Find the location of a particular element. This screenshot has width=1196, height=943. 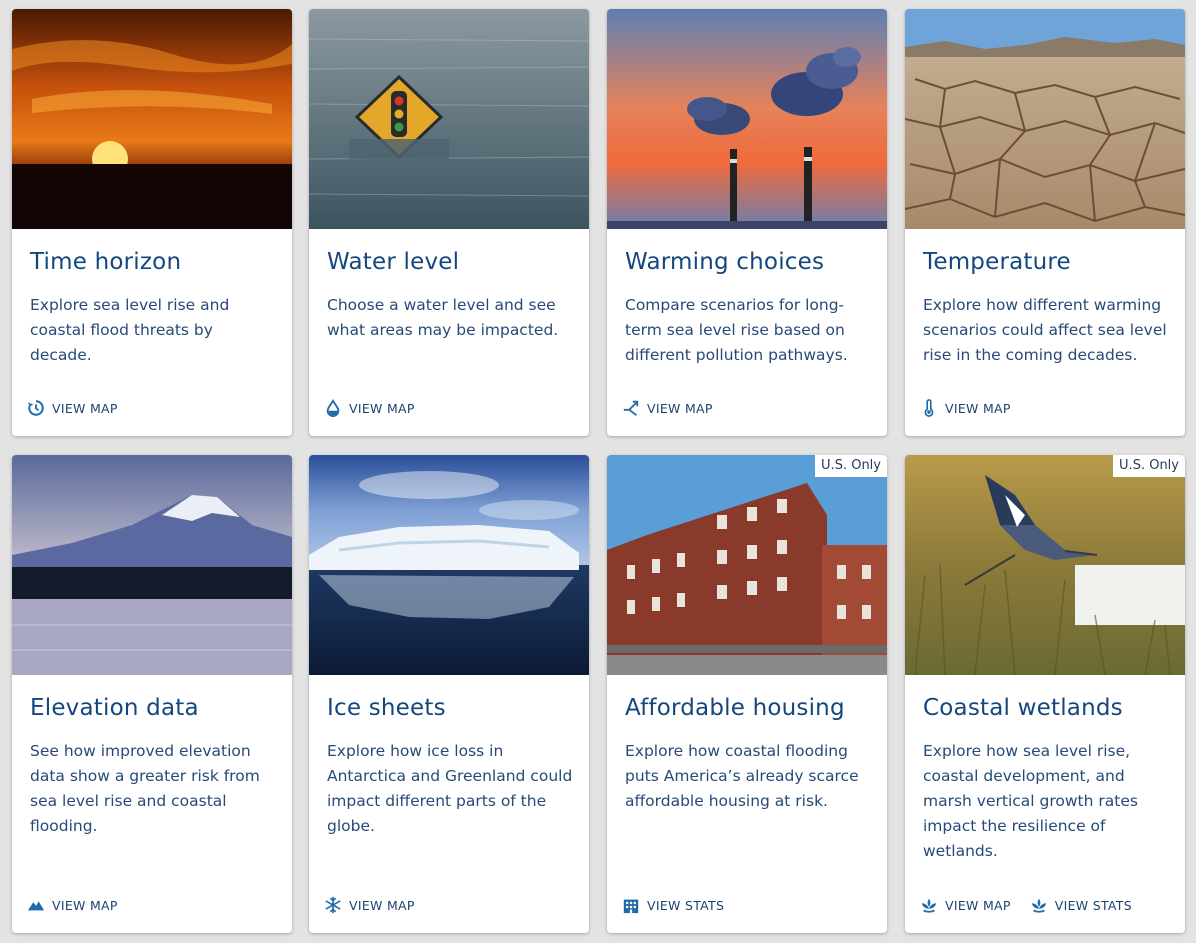

smokestacks-photo is located at coordinates (747, 119).